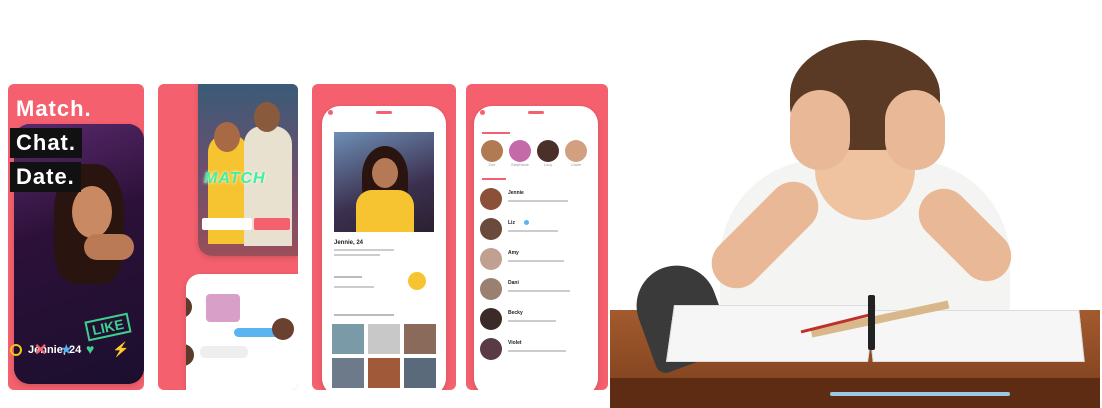  I want to click on conversation-name: Liz, so click(511, 223).